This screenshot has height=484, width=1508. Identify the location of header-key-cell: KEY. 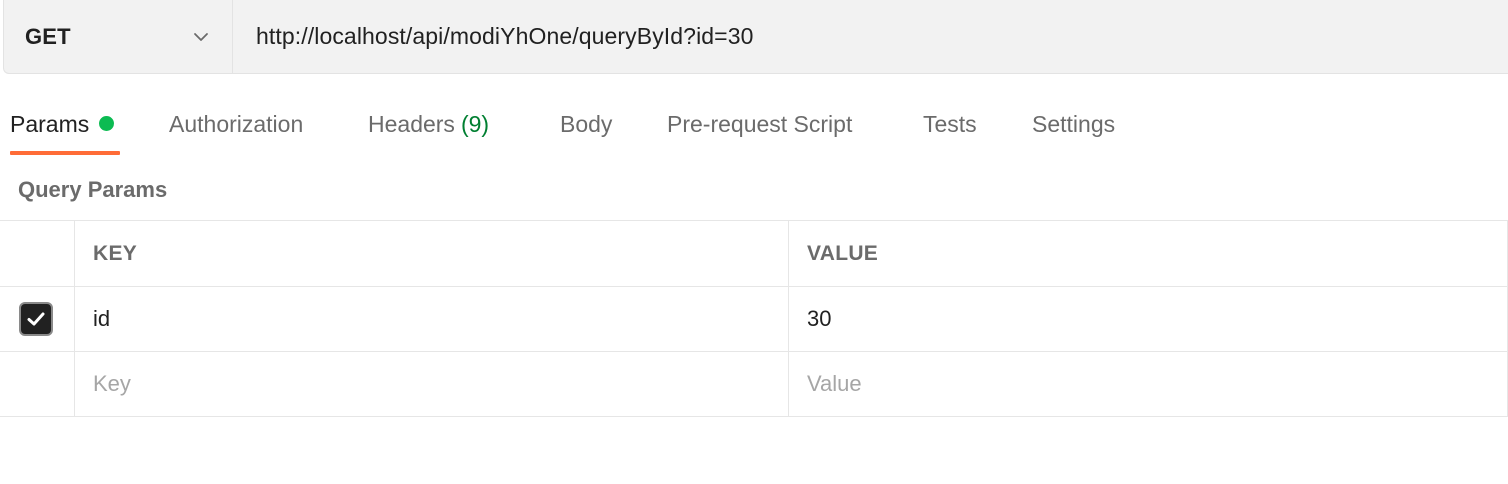
(432, 253).